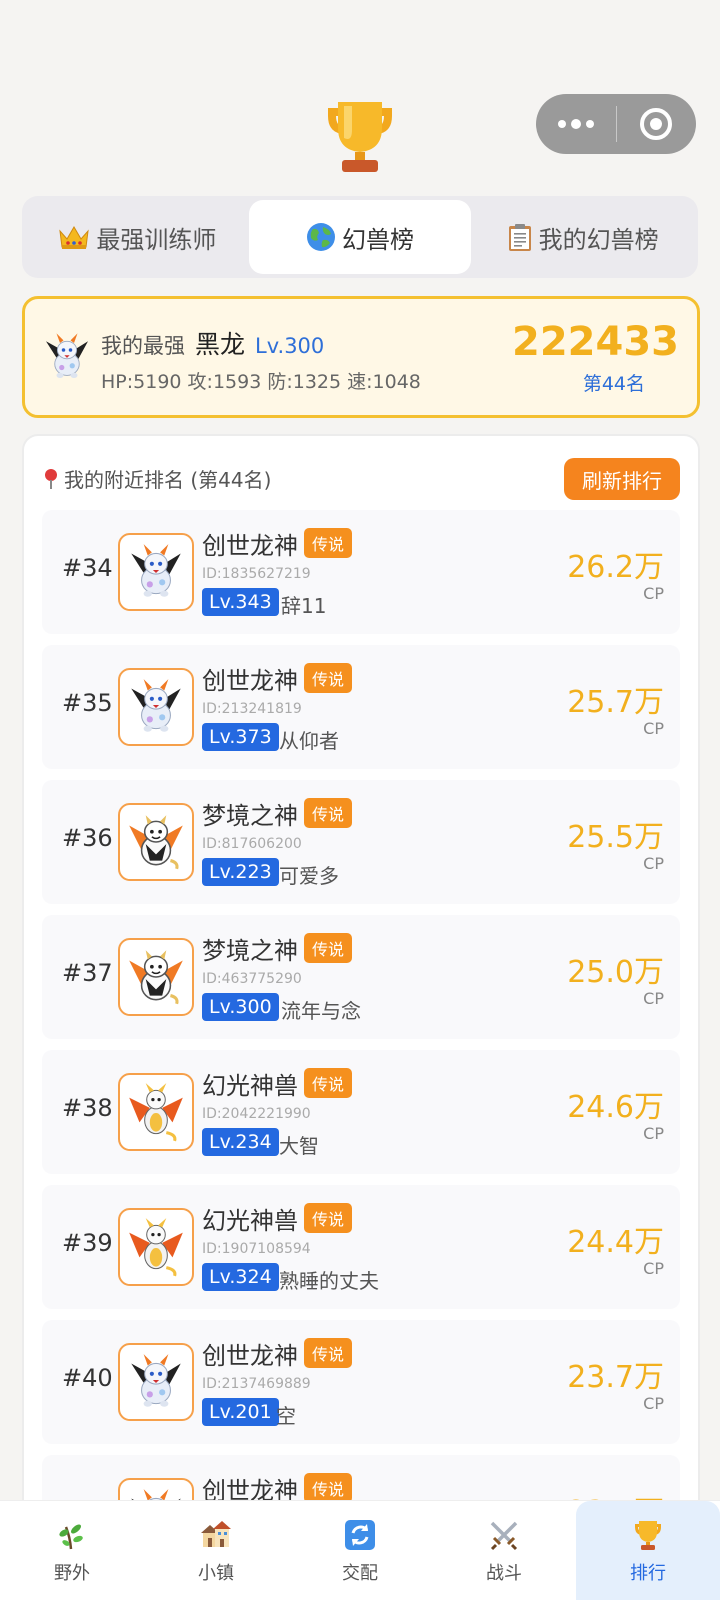 The image size is (720, 1600). What do you see at coordinates (156, 239) in the screenshot?
I see `tab-label: 最强训练师` at bounding box center [156, 239].